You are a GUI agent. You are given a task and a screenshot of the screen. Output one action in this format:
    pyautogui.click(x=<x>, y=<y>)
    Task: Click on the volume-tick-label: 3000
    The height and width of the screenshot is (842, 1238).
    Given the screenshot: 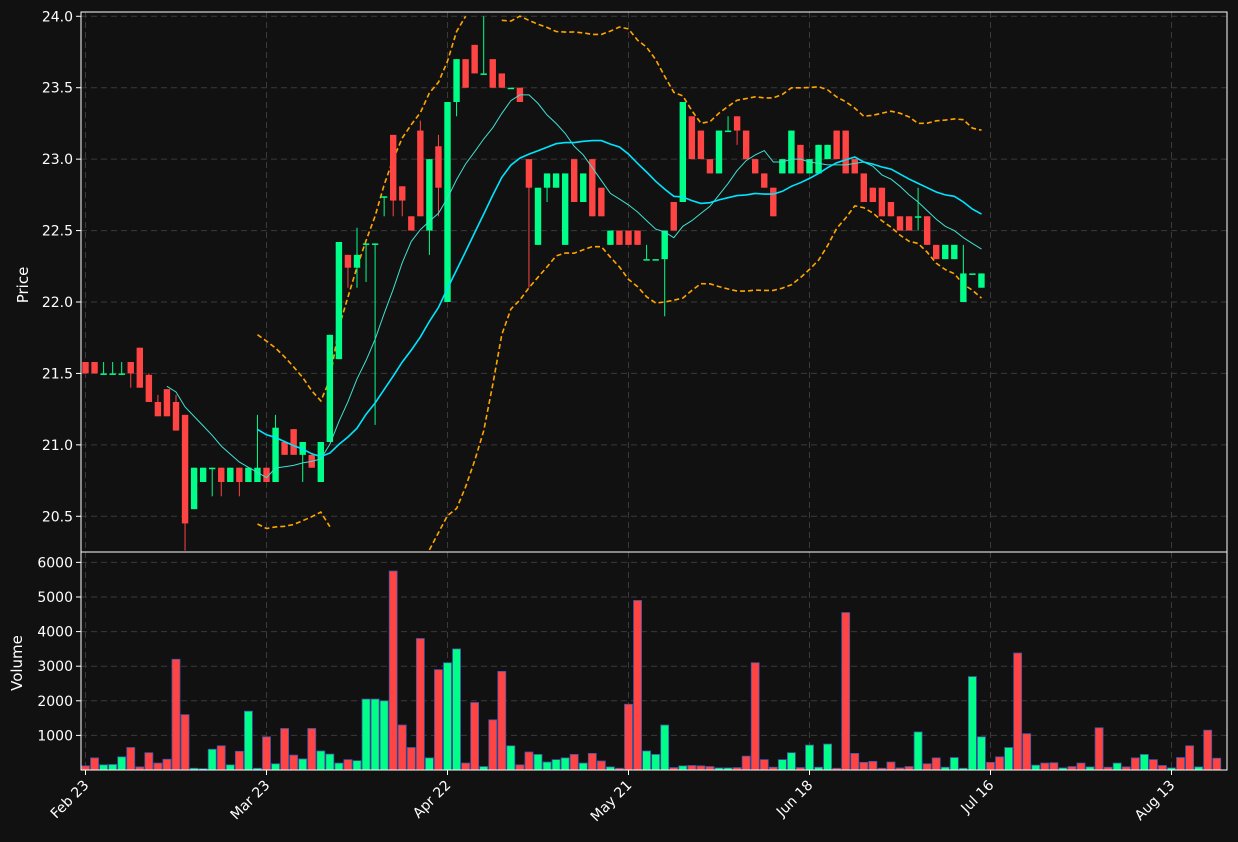 What is the action you would take?
    pyautogui.click(x=55, y=667)
    